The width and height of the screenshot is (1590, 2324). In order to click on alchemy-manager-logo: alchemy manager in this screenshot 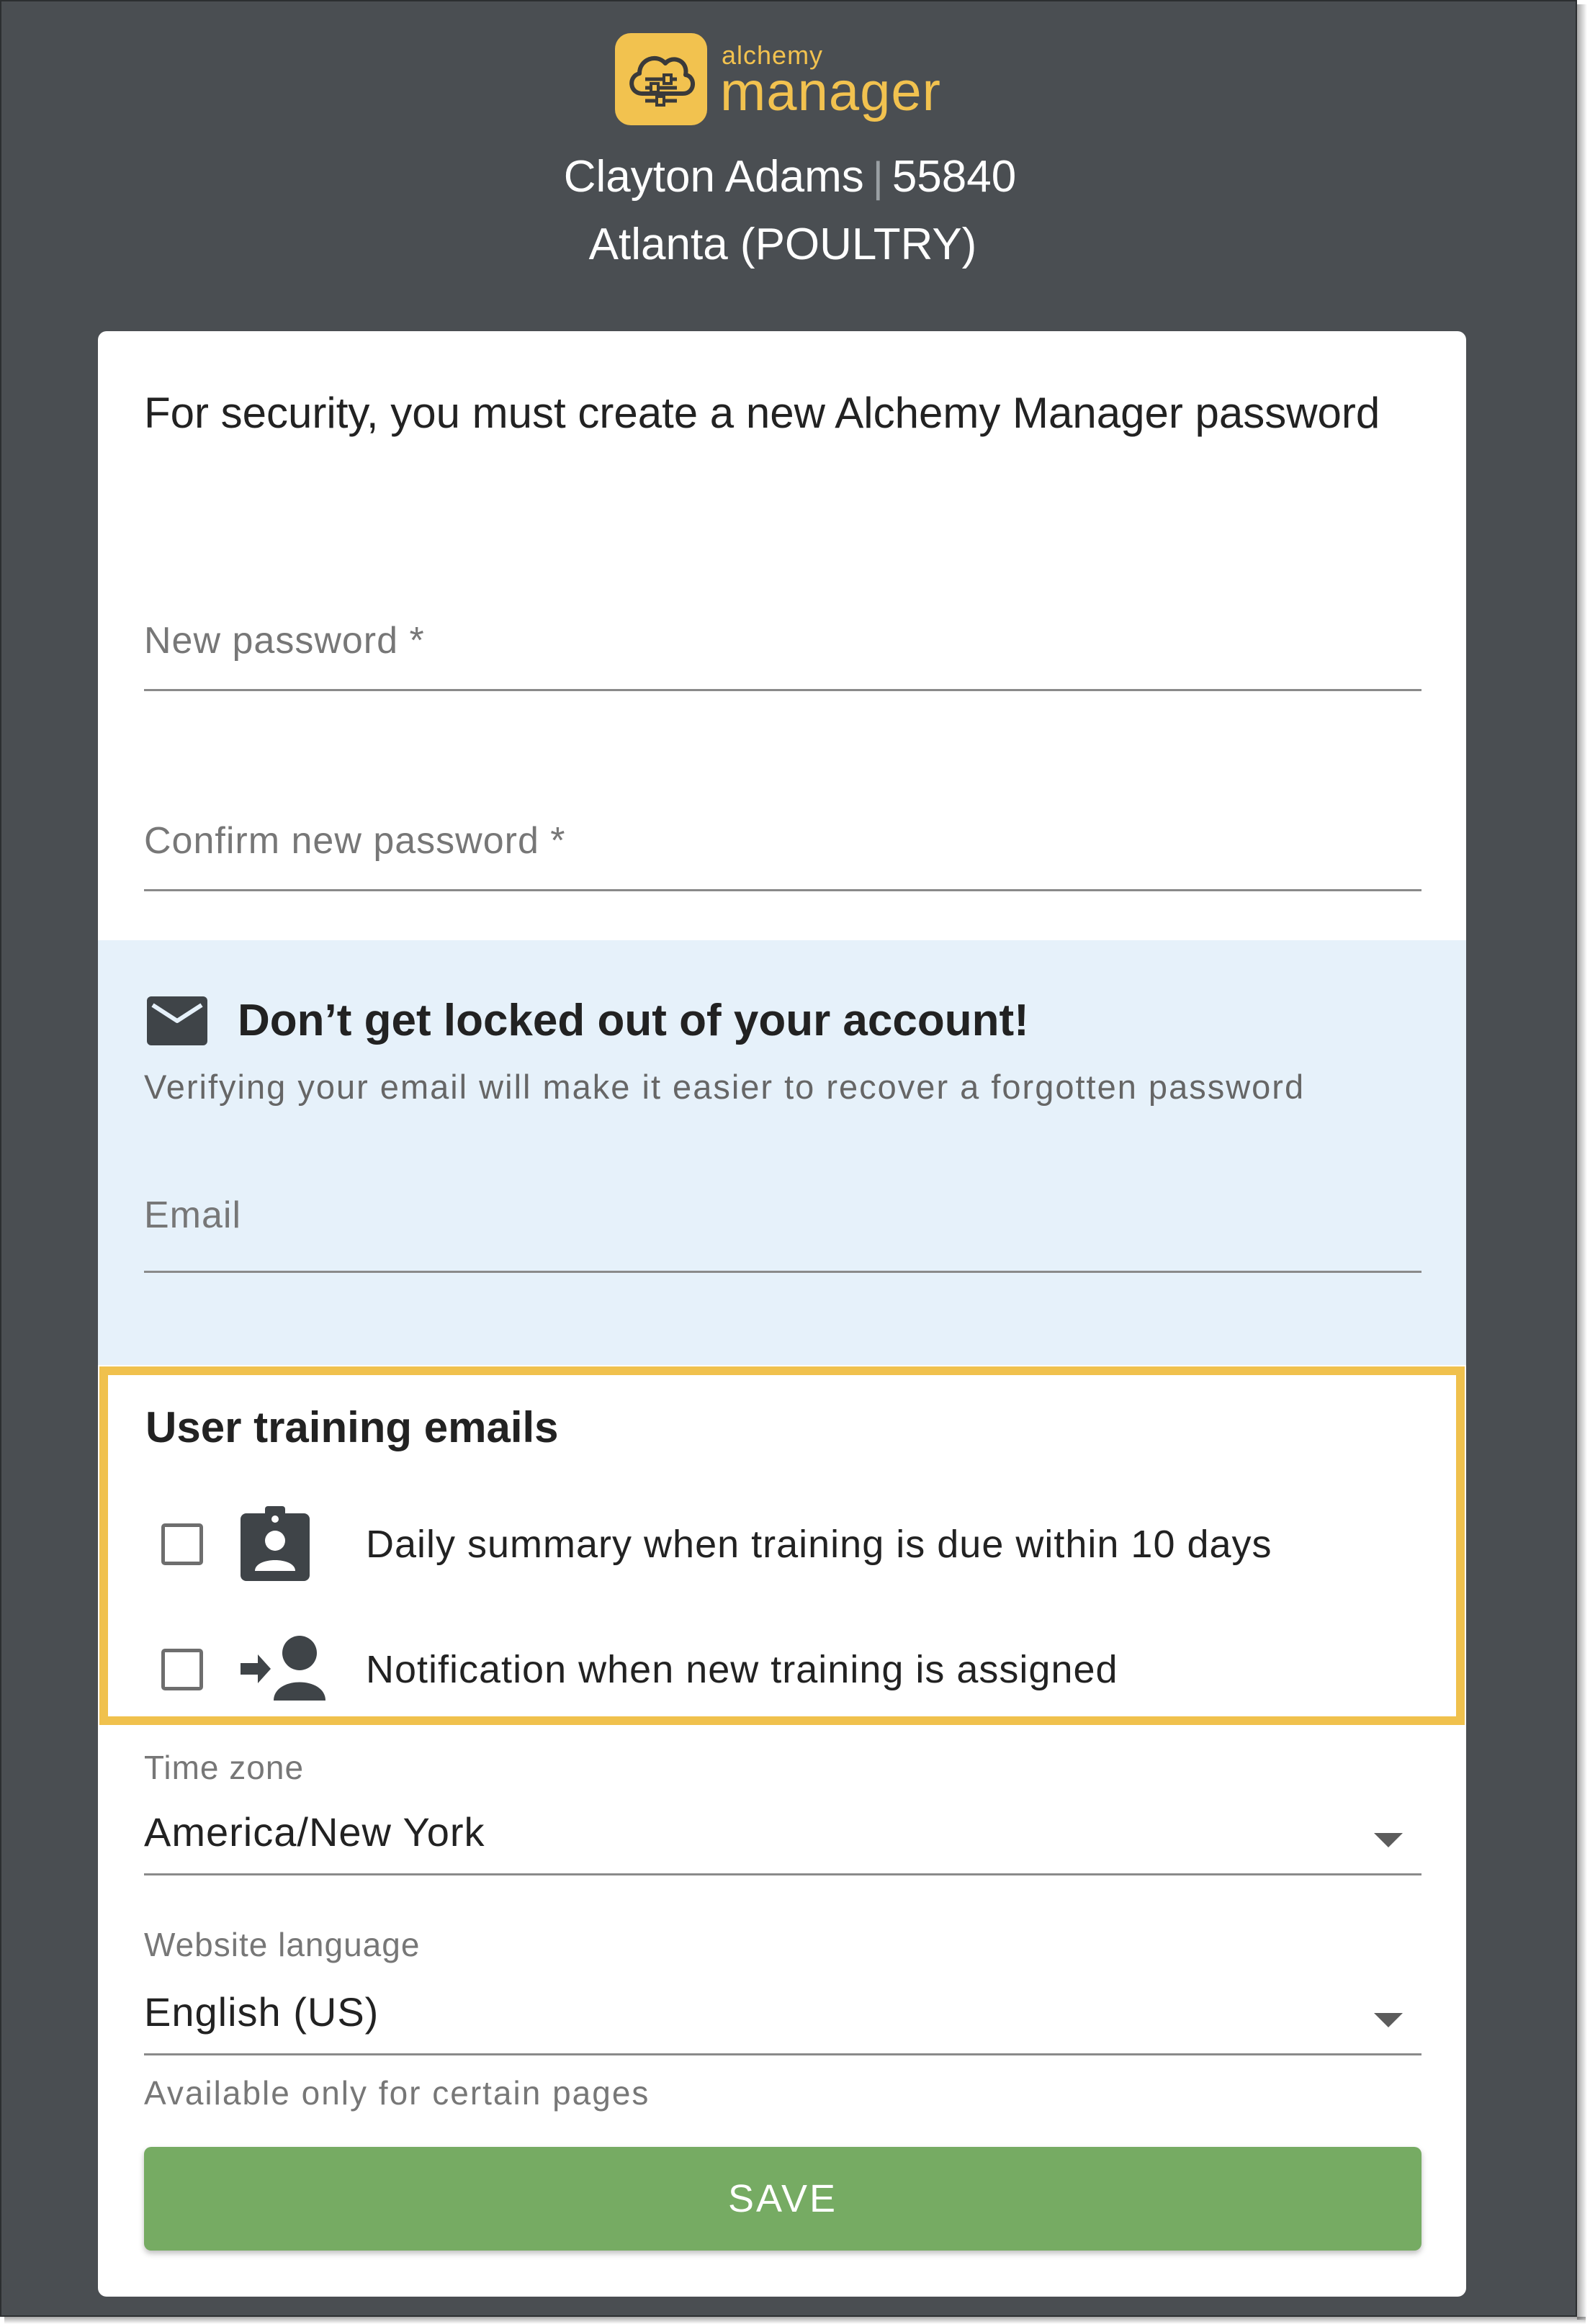, I will do `click(780, 81)`.